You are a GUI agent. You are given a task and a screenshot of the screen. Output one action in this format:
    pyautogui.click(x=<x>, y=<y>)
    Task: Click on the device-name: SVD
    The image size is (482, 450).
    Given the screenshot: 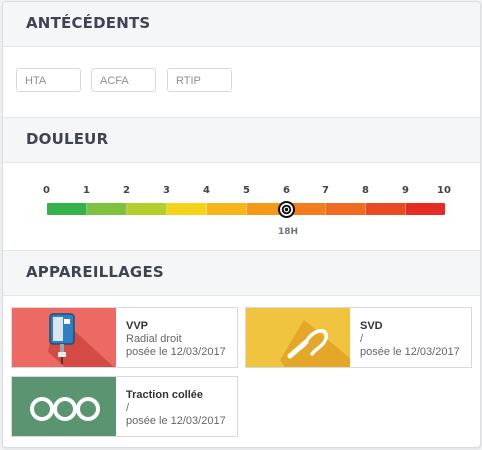 What is the action you would take?
    pyautogui.click(x=371, y=326)
    